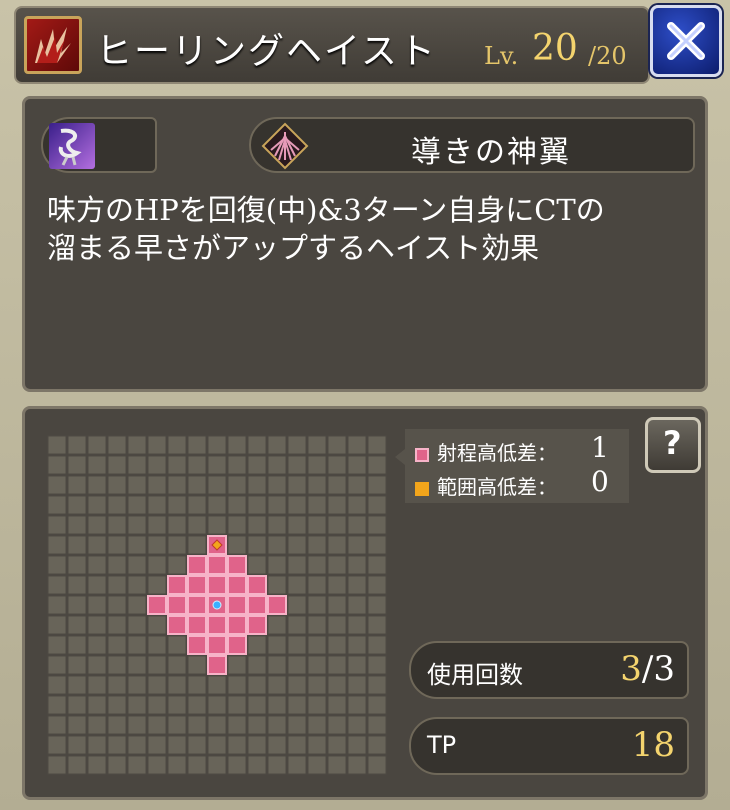 This screenshot has height=810, width=730. What do you see at coordinates (326, 210) in the screenshot?
I see `description-line-1: 味方のHPを回復(中)&3ターン自身にCTの` at bounding box center [326, 210].